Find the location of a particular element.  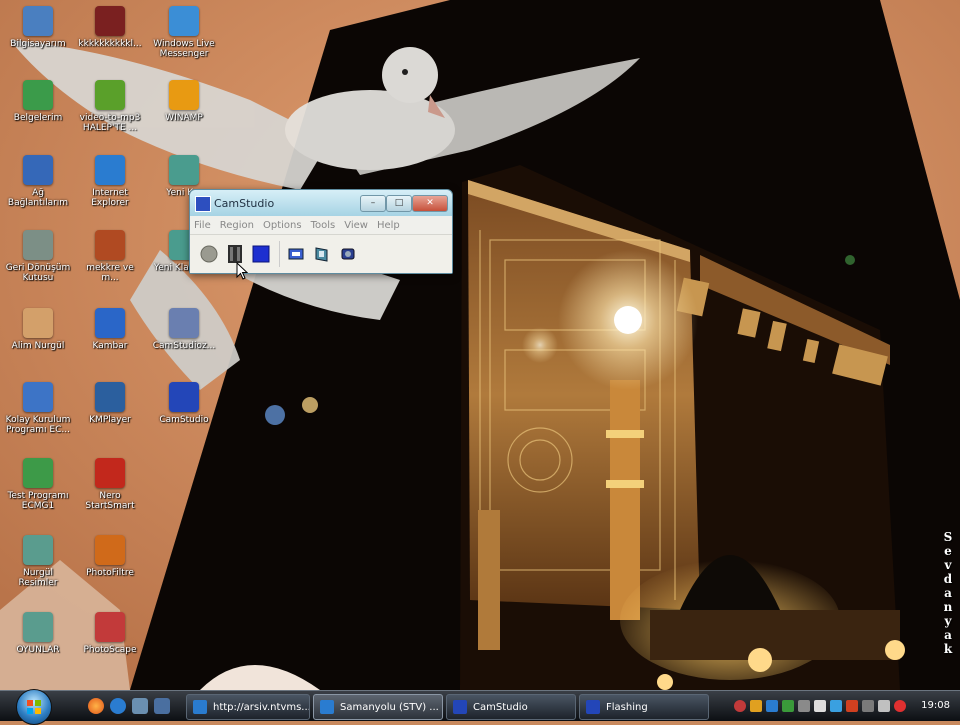

taskbar-button-label: Flashing is located at coordinates (627, 707).